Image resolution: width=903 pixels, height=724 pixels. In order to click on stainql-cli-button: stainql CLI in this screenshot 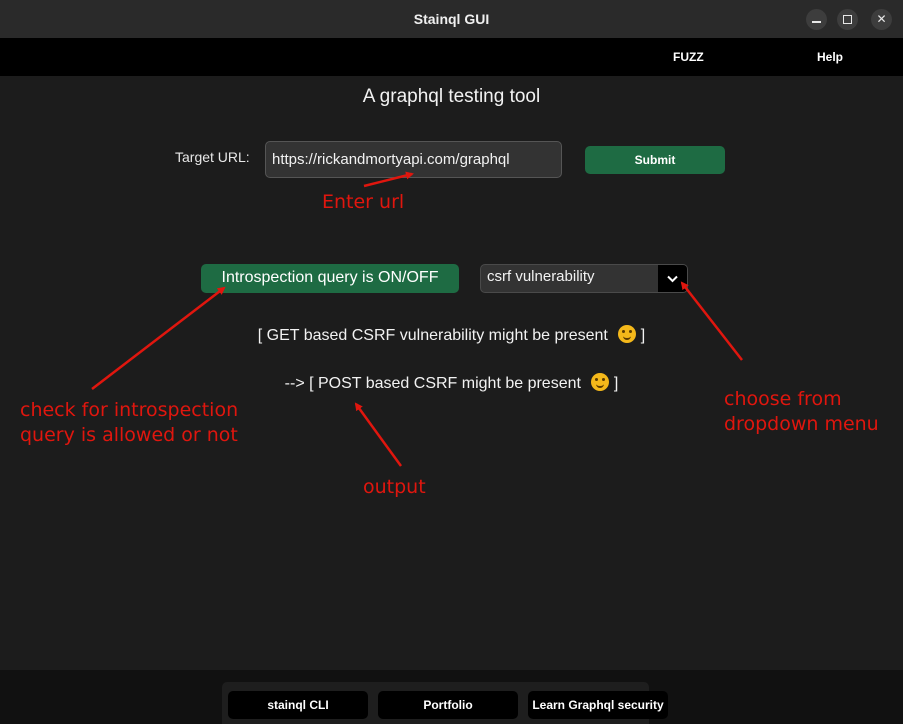, I will do `click(298, 705)`.